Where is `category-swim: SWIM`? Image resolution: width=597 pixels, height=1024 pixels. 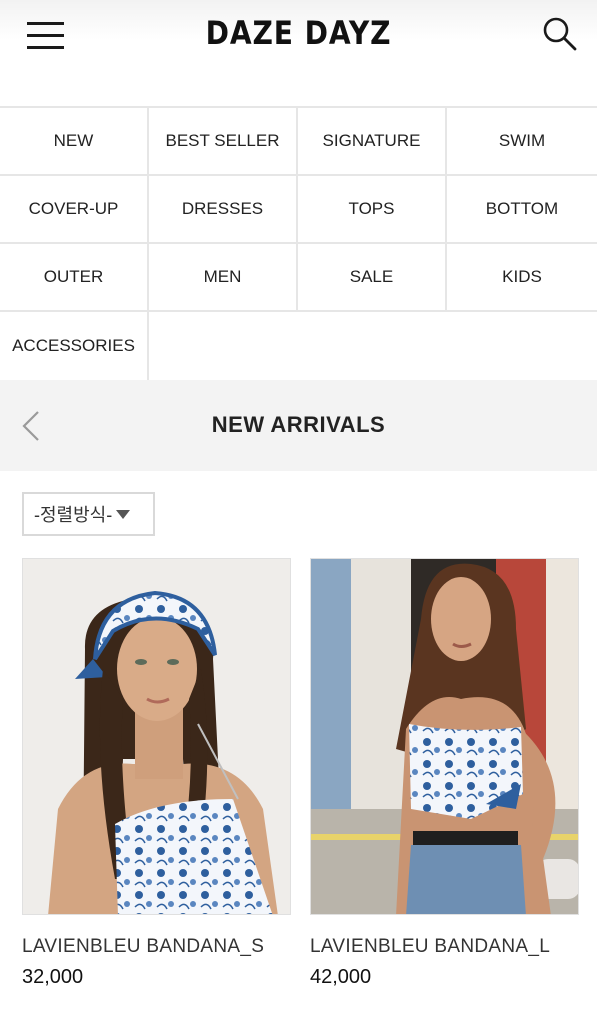 category-swim: SWIM is located at coordinates (522, 142).